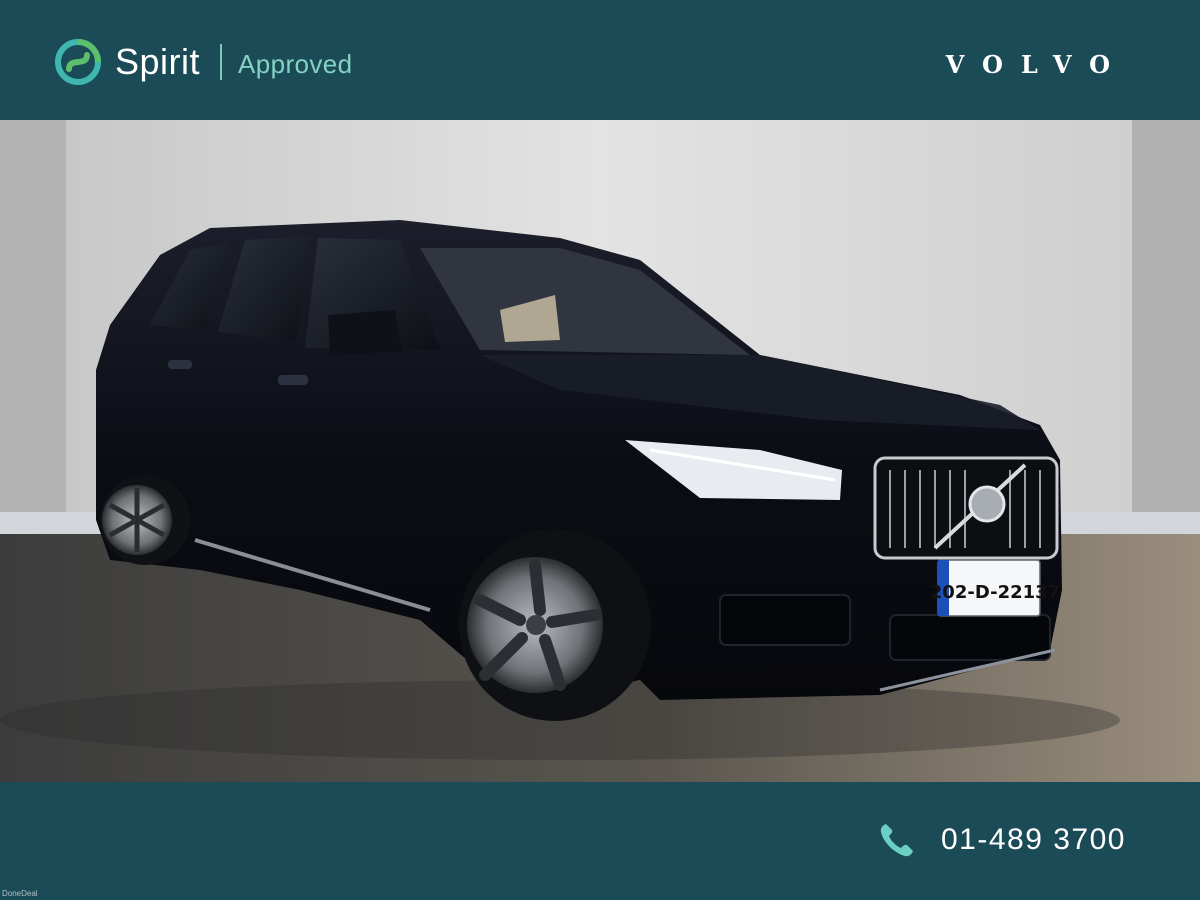  I want to click on footer-banner: 01-489 3700 DoneDeal, so click(600, 841).